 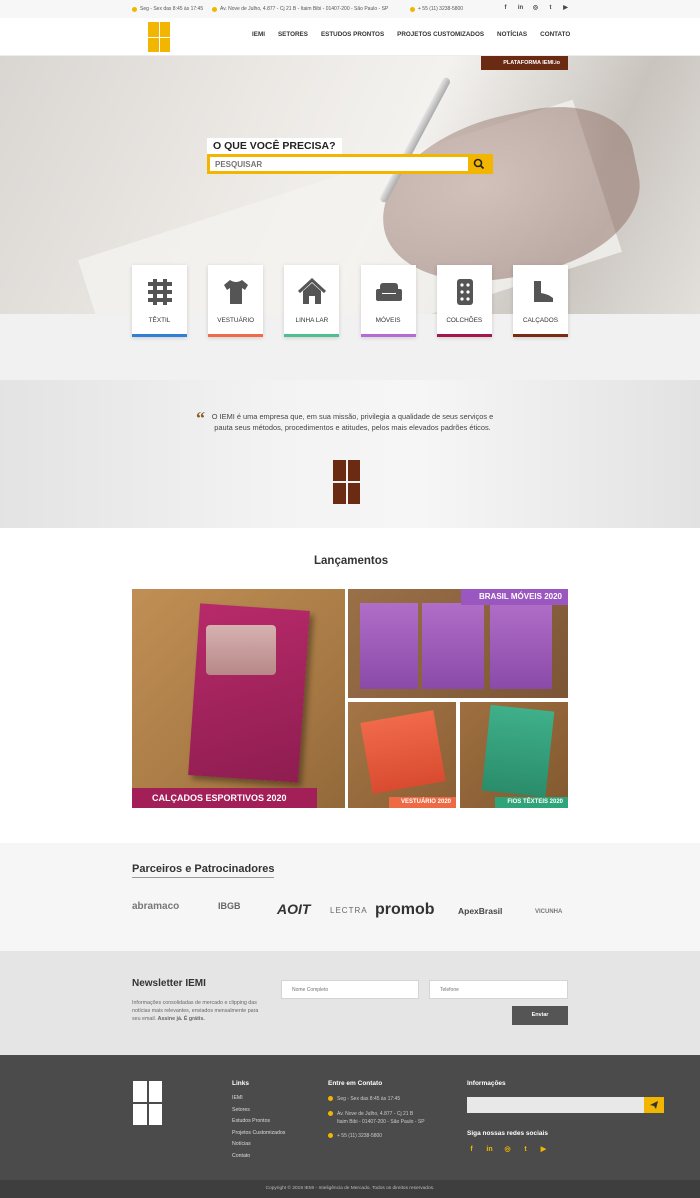 I want to click on house-icon, so click(x=312, y=290).